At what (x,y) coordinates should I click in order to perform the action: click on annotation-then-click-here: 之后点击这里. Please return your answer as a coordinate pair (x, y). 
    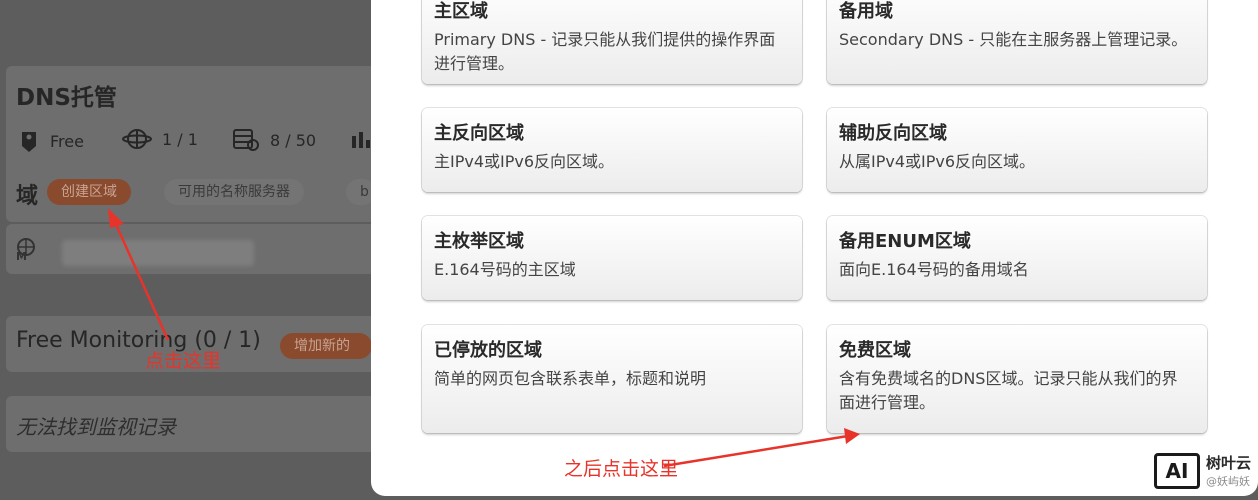
    Looking at the image, I should click on (621, 469).